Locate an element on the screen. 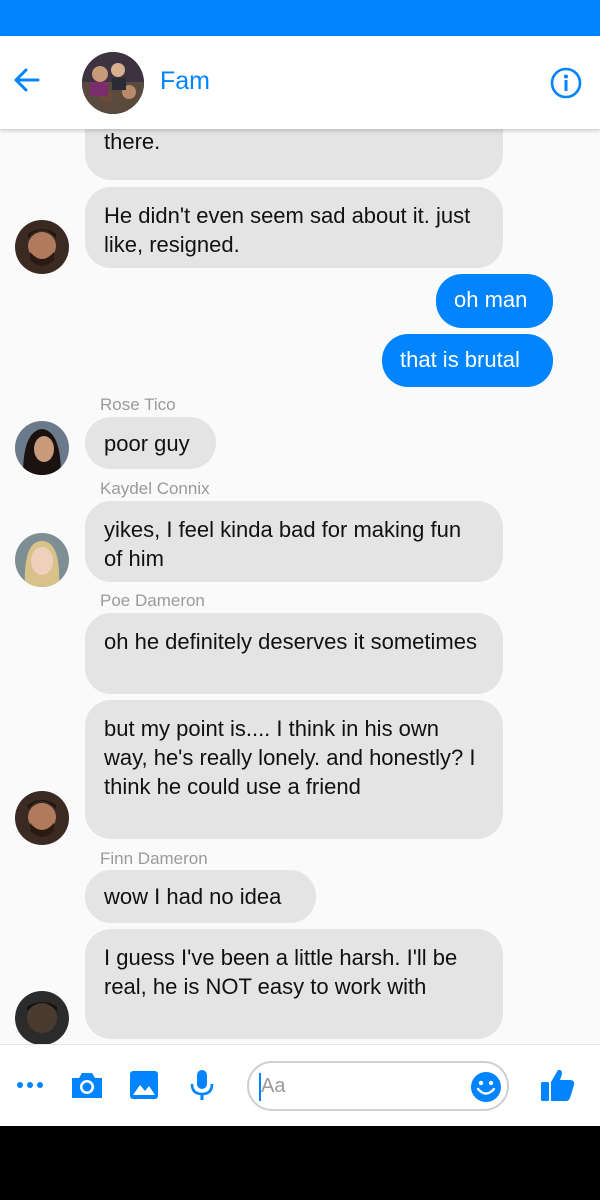 Image resolution: width=600 pixels, height=1200 pixels. group-avatar is located at coordinates (113, 83).